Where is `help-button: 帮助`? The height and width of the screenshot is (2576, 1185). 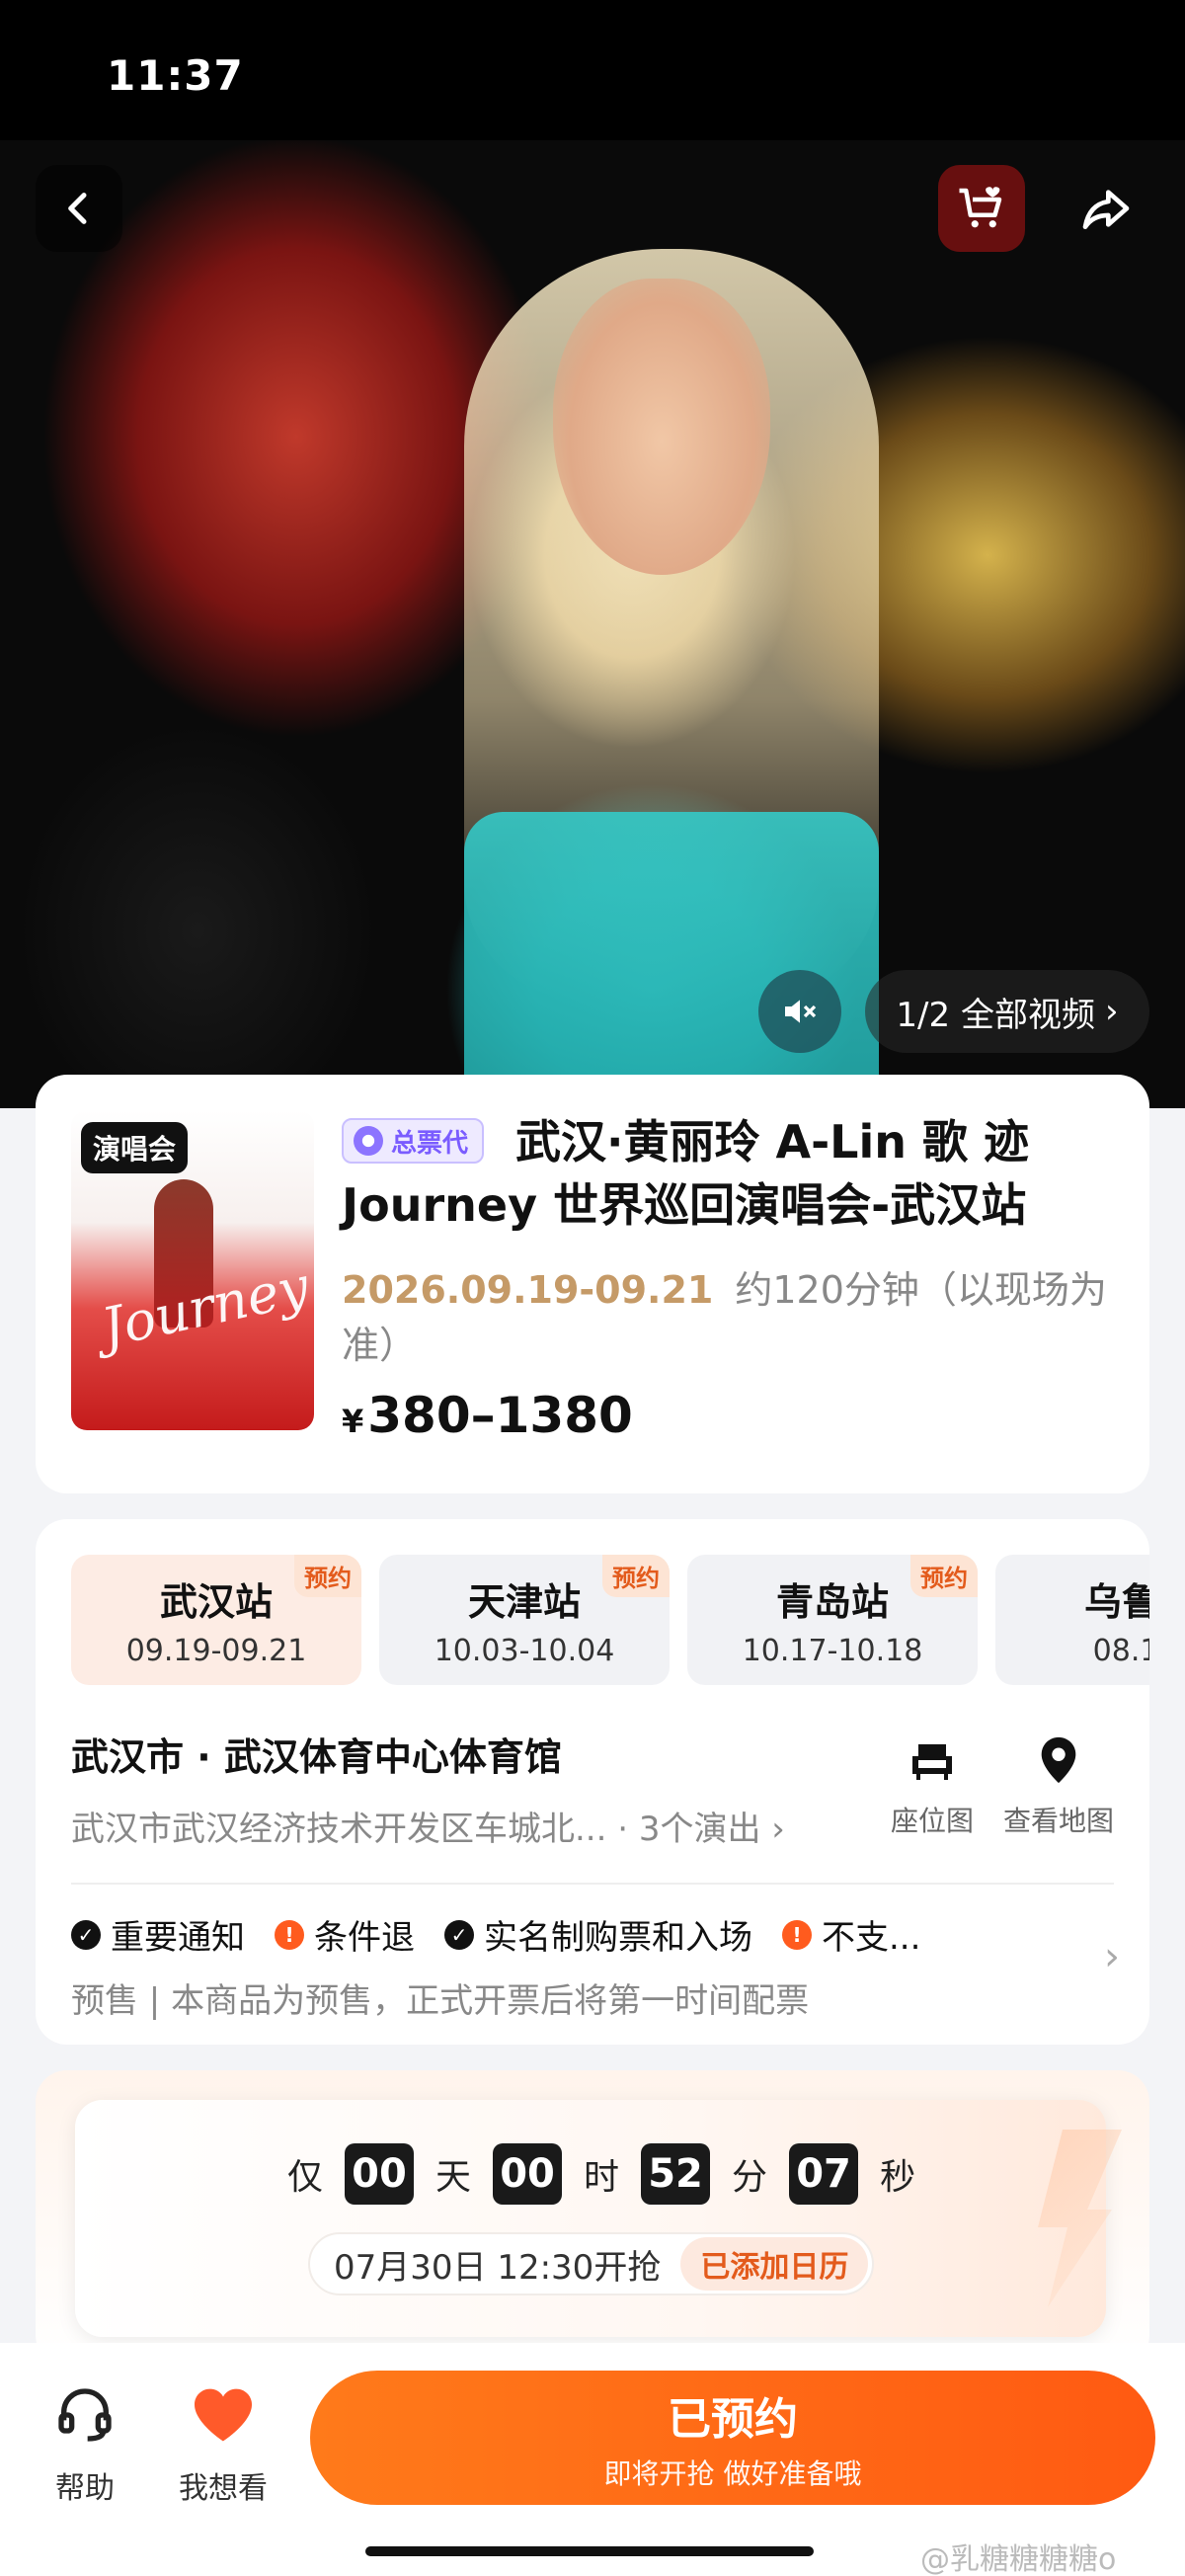 help-button: 帮助 is located at coordinates (84, 2443).